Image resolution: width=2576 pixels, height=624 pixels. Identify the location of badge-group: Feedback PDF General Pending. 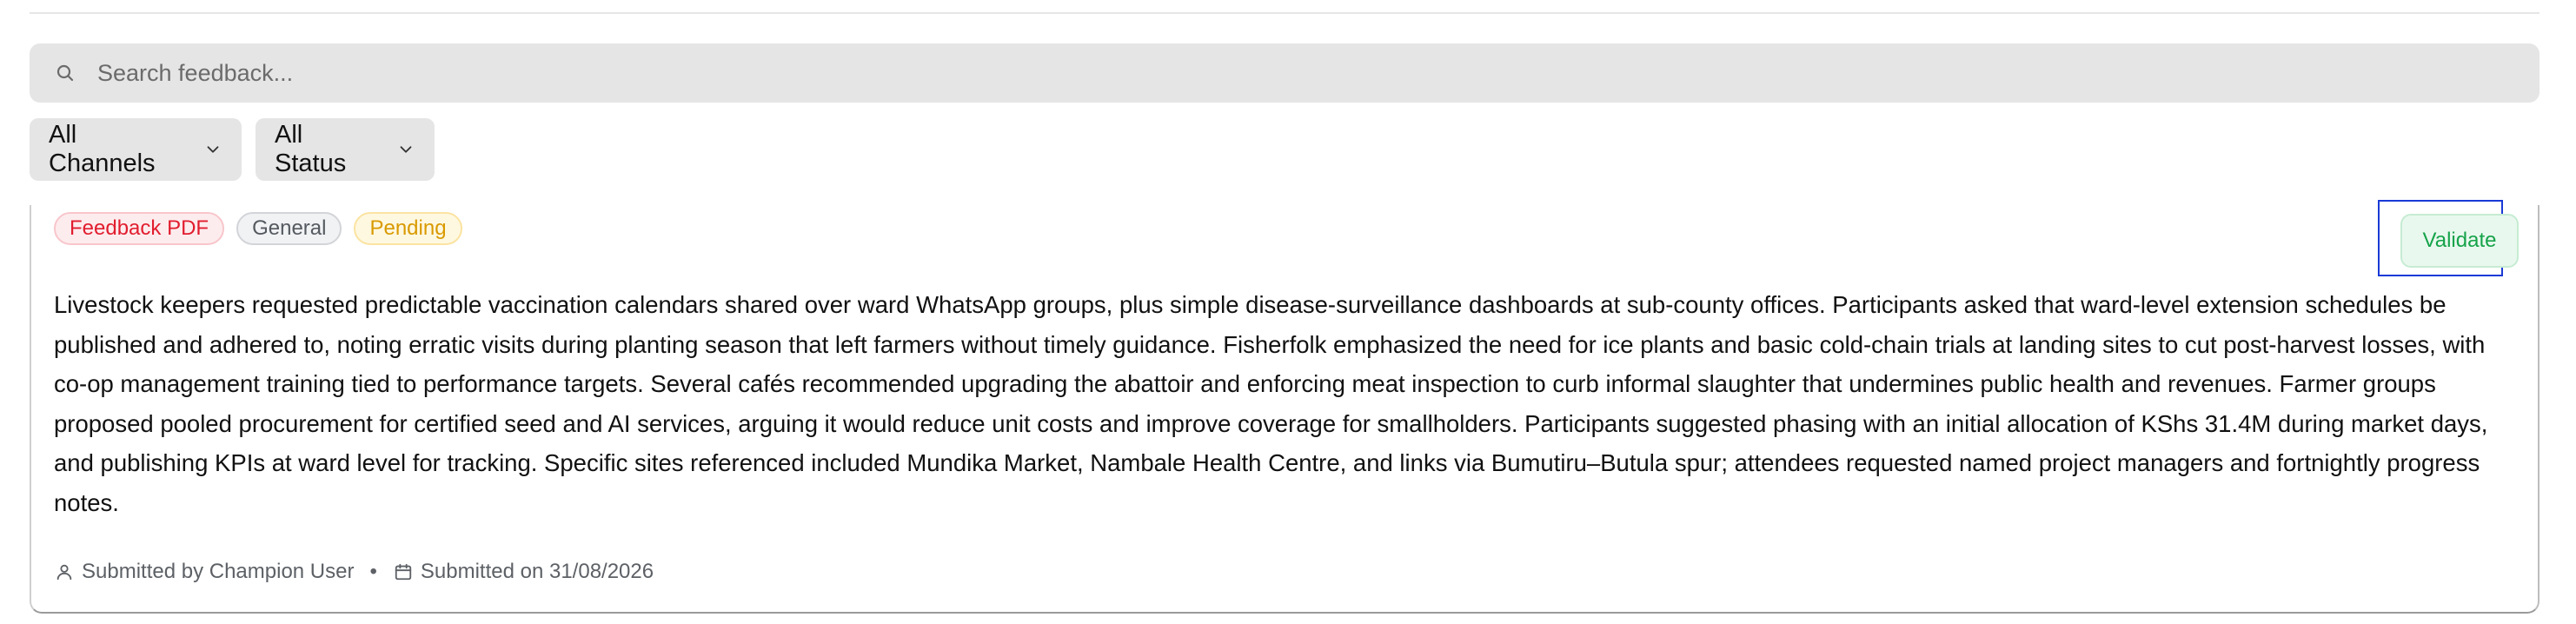
(258, 228).